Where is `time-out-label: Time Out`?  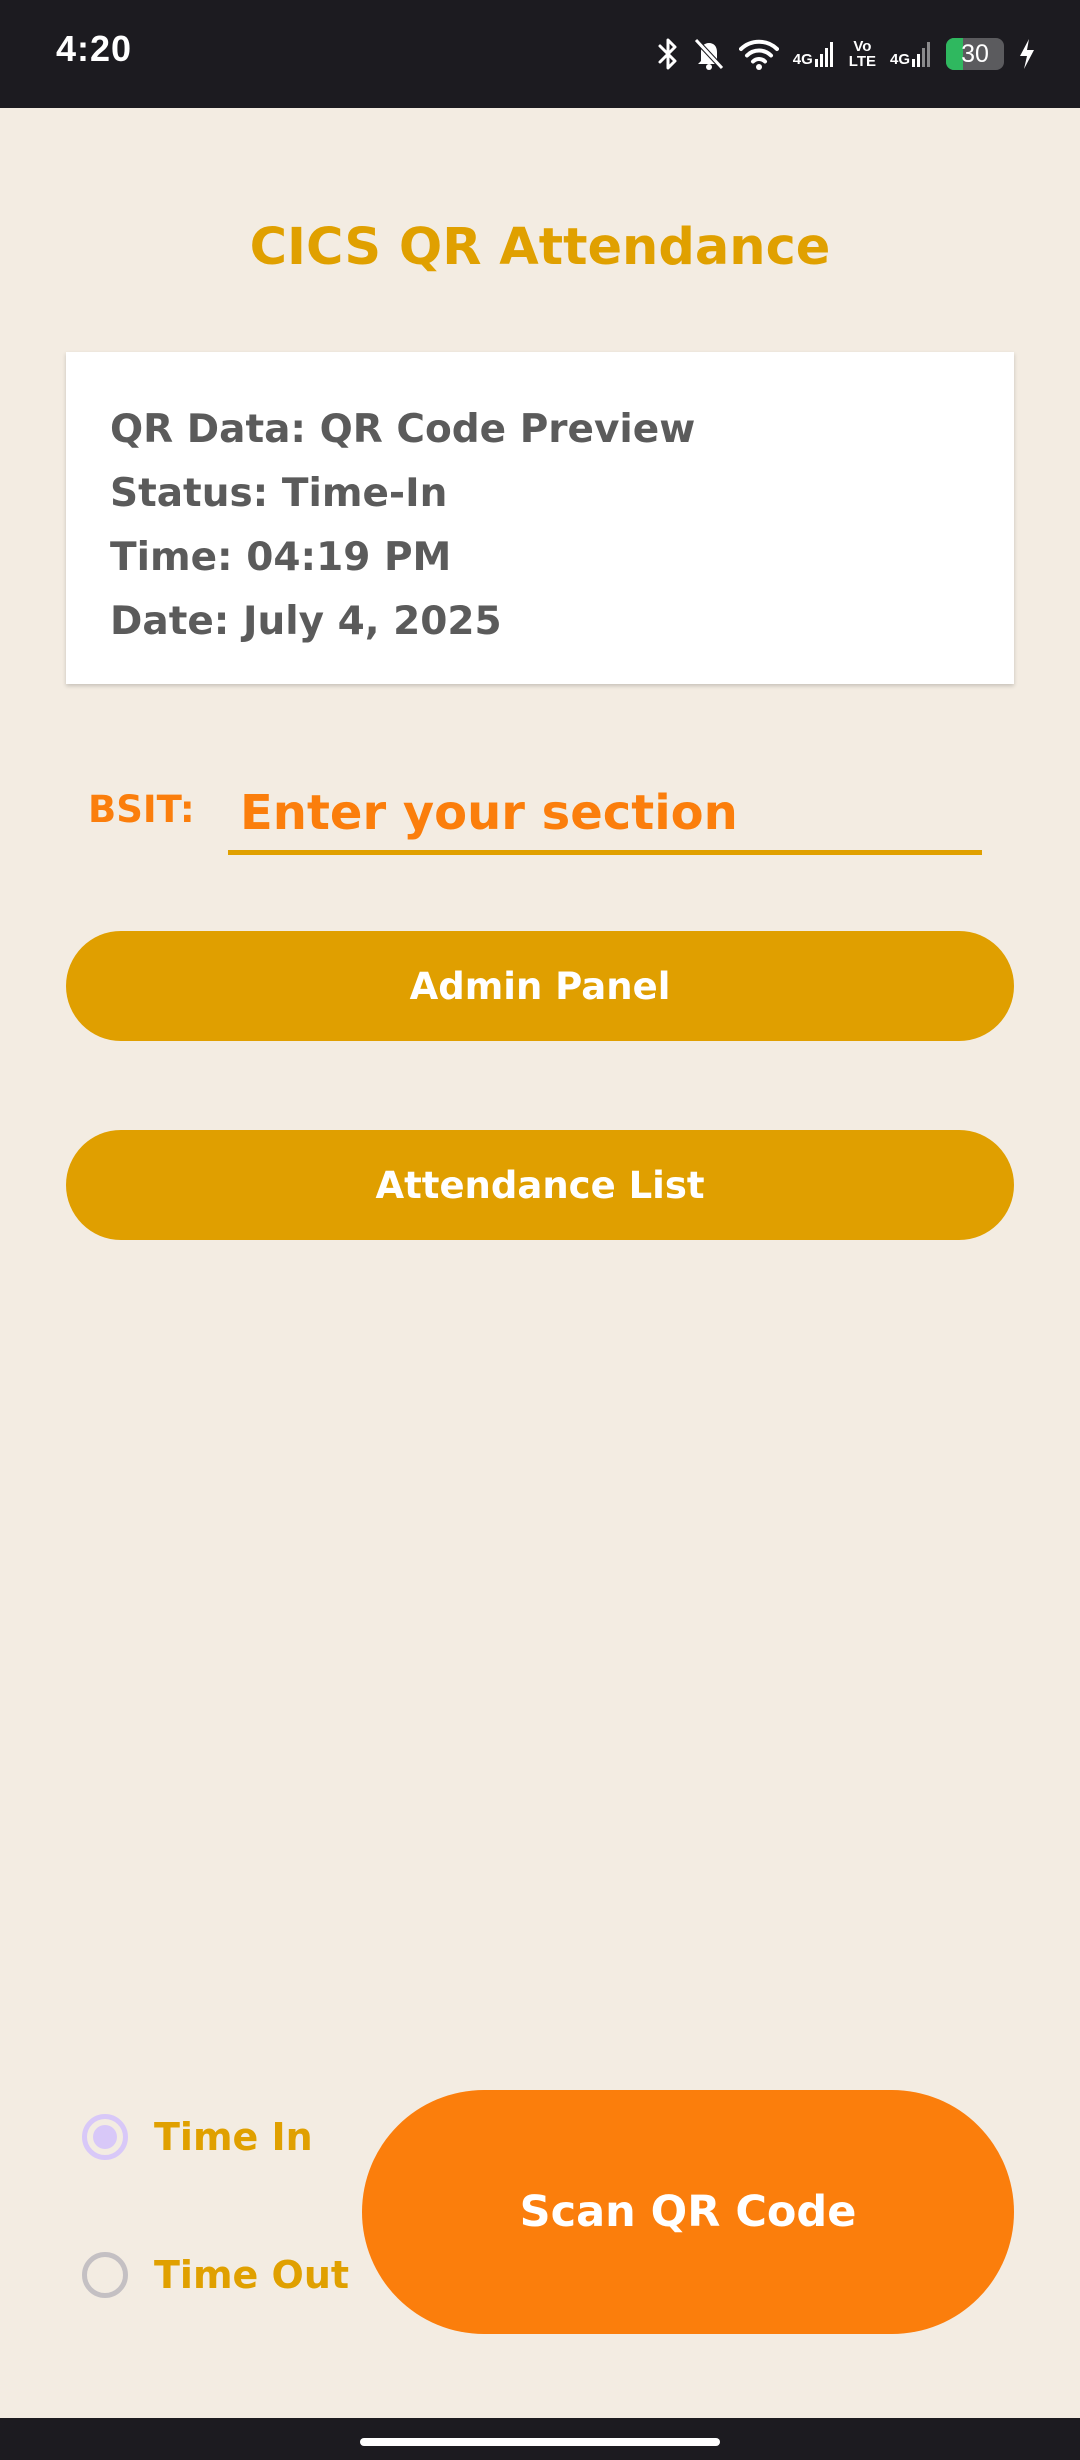 time-out-label: Time Out is located at coordinates (252, 2275).